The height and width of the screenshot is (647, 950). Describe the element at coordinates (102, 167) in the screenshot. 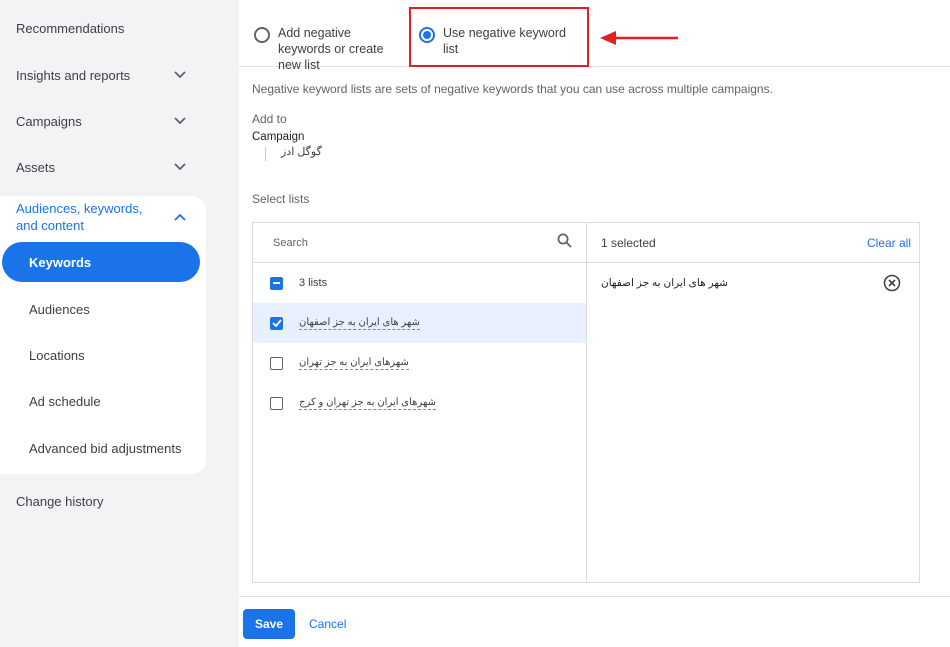

I see `sidebar-item-assets: Assets` at that location.